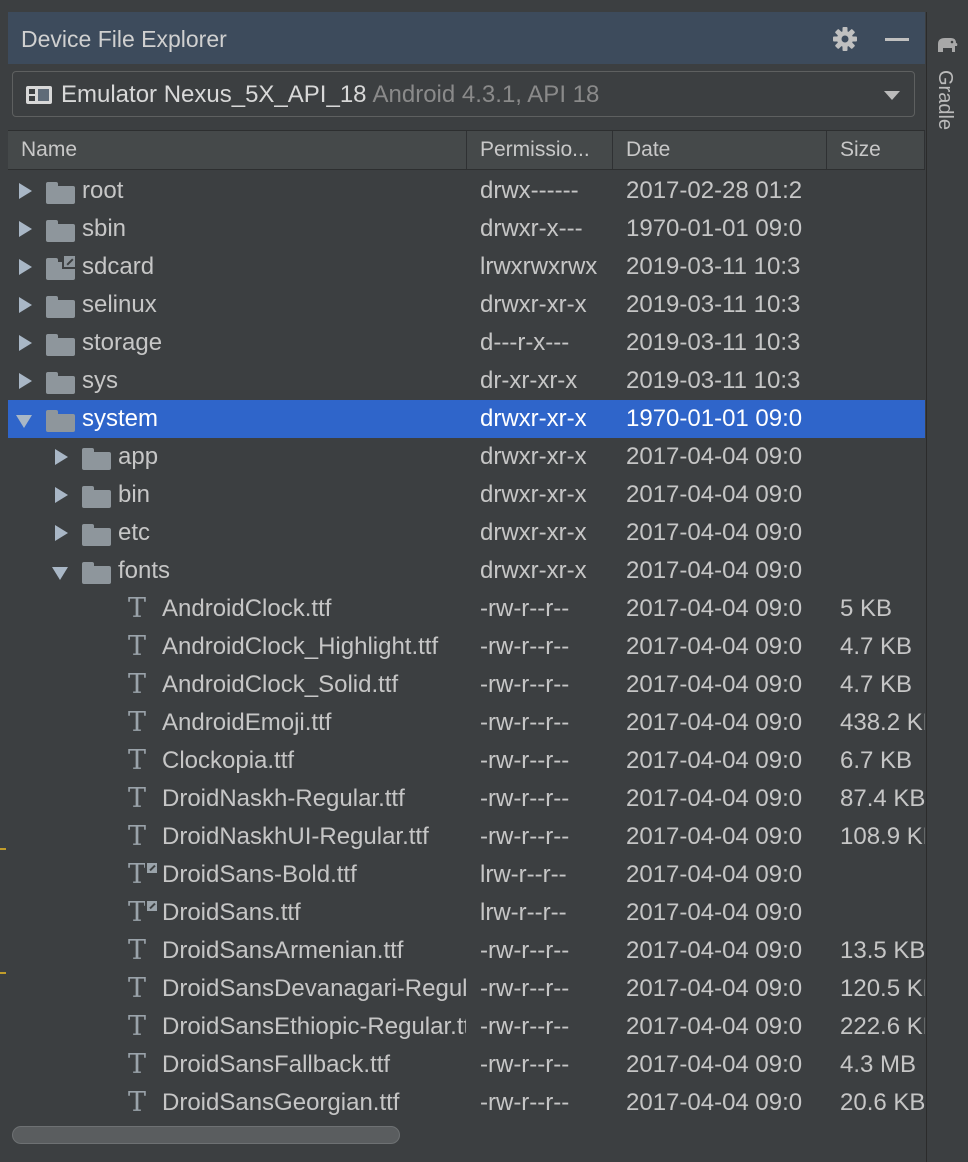 This screenshot has height=1162, width=968. I want to click on scrollbar-thumb, so click(206, 1135).